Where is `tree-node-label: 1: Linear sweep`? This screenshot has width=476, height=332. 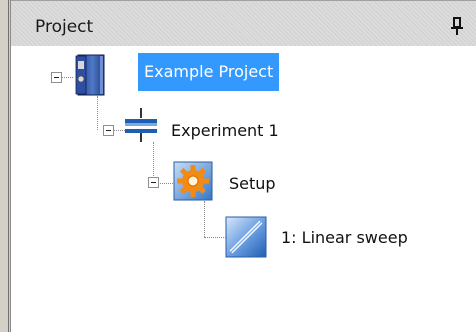
tree-node-label: 1: Linear sweep is located at coordinates (344, 238).